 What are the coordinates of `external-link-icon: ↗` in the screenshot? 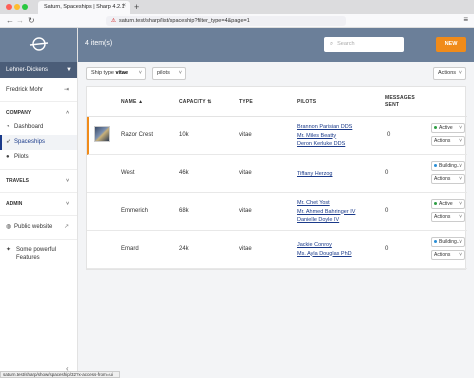 It's located at (66, 227).